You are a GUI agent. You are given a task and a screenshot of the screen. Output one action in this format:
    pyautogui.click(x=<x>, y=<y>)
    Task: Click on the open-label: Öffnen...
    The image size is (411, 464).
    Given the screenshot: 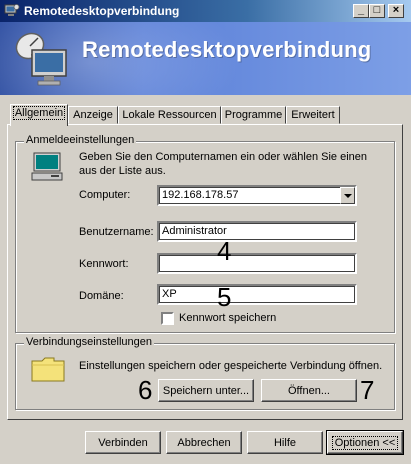 What is the action you would take?
    pyautogui.click(x=309, y=390)
    